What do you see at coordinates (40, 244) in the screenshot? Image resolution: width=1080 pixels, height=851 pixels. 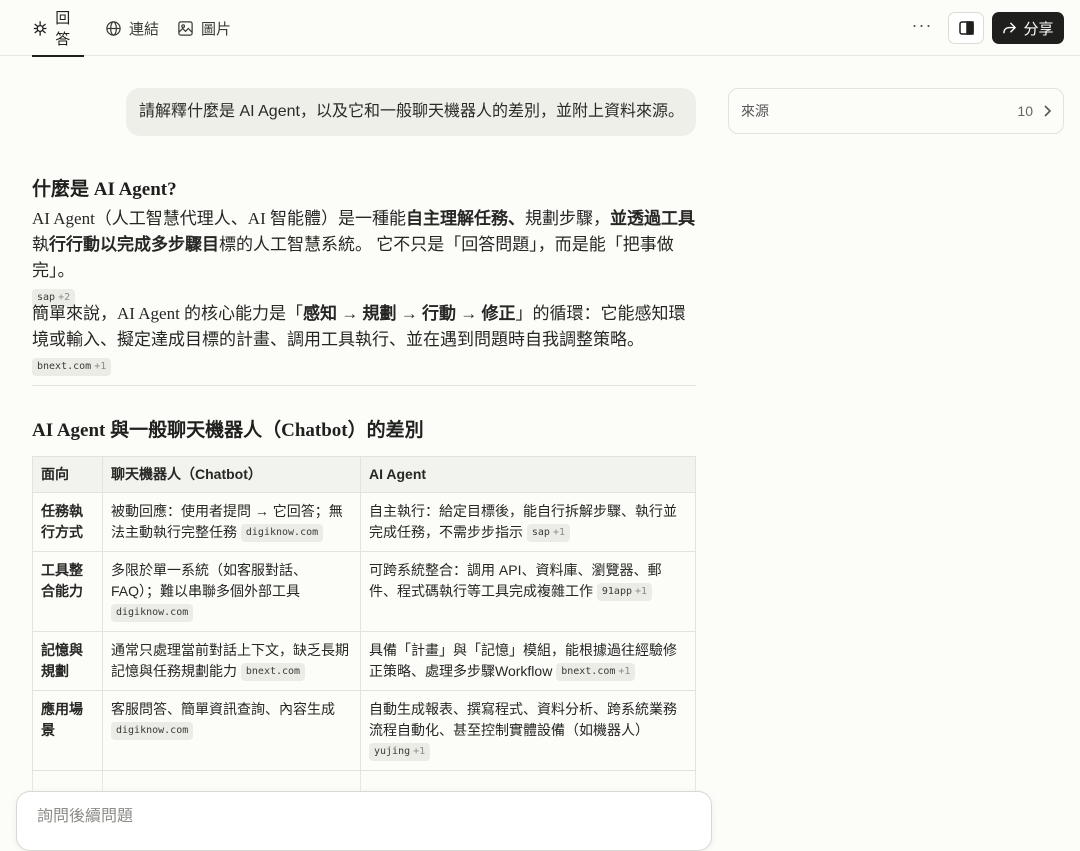 I see `text-span: 執` at bounding box center [40, 244].